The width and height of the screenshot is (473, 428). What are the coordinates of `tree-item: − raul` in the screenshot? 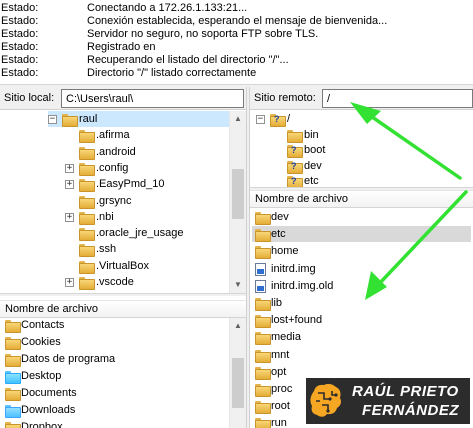 It's located at (138, 119).